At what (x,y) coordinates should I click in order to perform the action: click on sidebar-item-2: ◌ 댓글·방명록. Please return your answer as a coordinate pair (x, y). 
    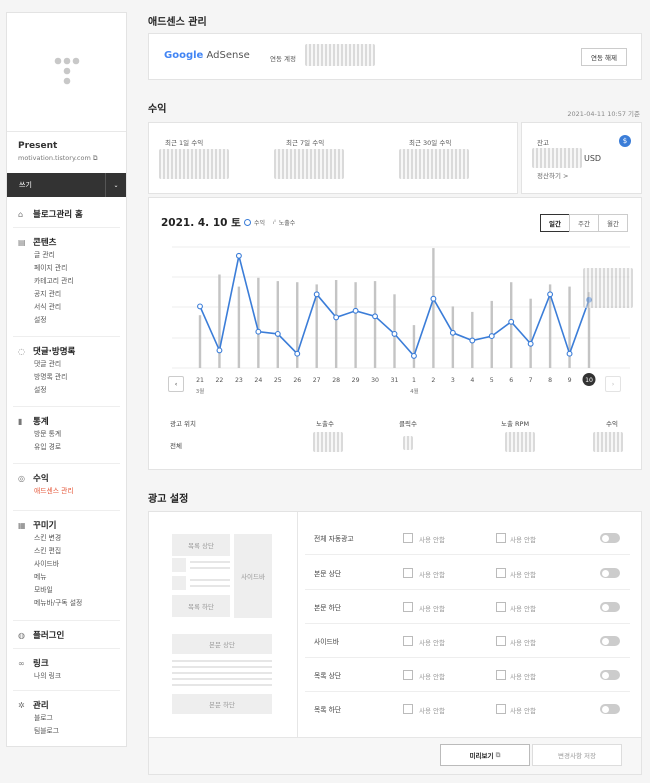
    Looking at the image, I should click on (66, 351).